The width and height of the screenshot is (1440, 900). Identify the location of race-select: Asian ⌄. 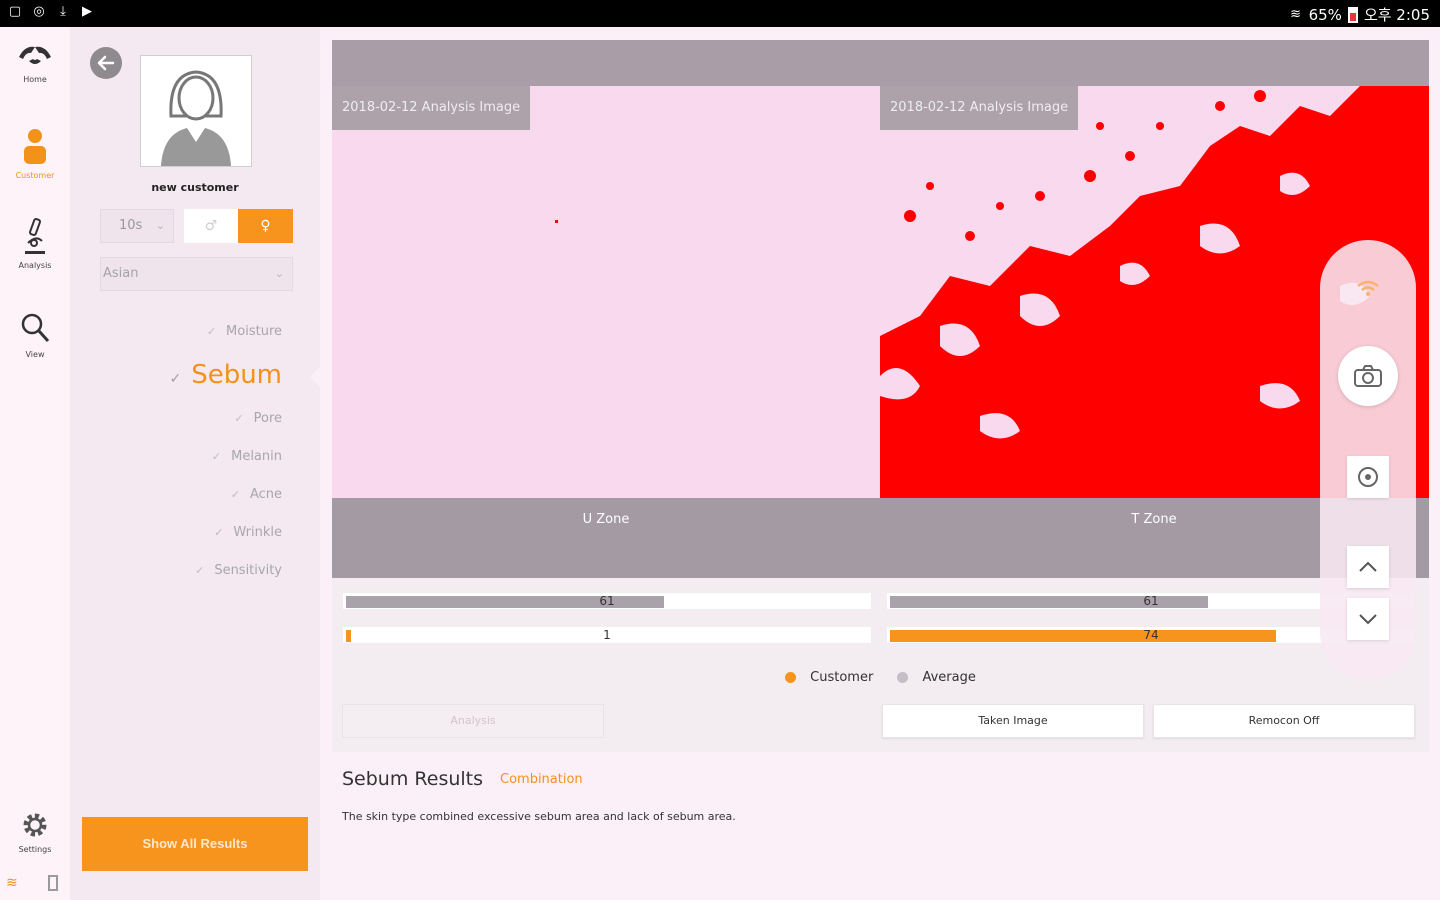
(196, 274).